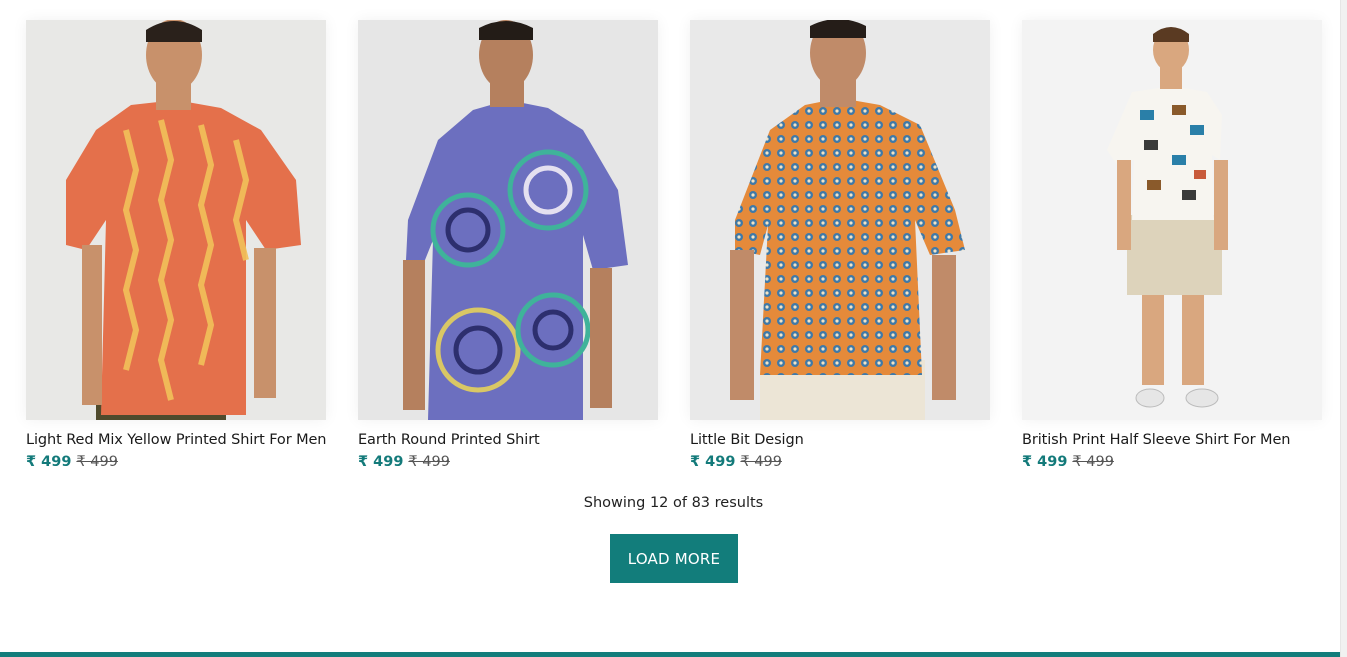 This screenshot has height=657, width=1347. What do you see at coordinates (673, 503) in the screenshot?
I see `results-count: Showing 12 of 83 results` at bounding box center [673, 503].